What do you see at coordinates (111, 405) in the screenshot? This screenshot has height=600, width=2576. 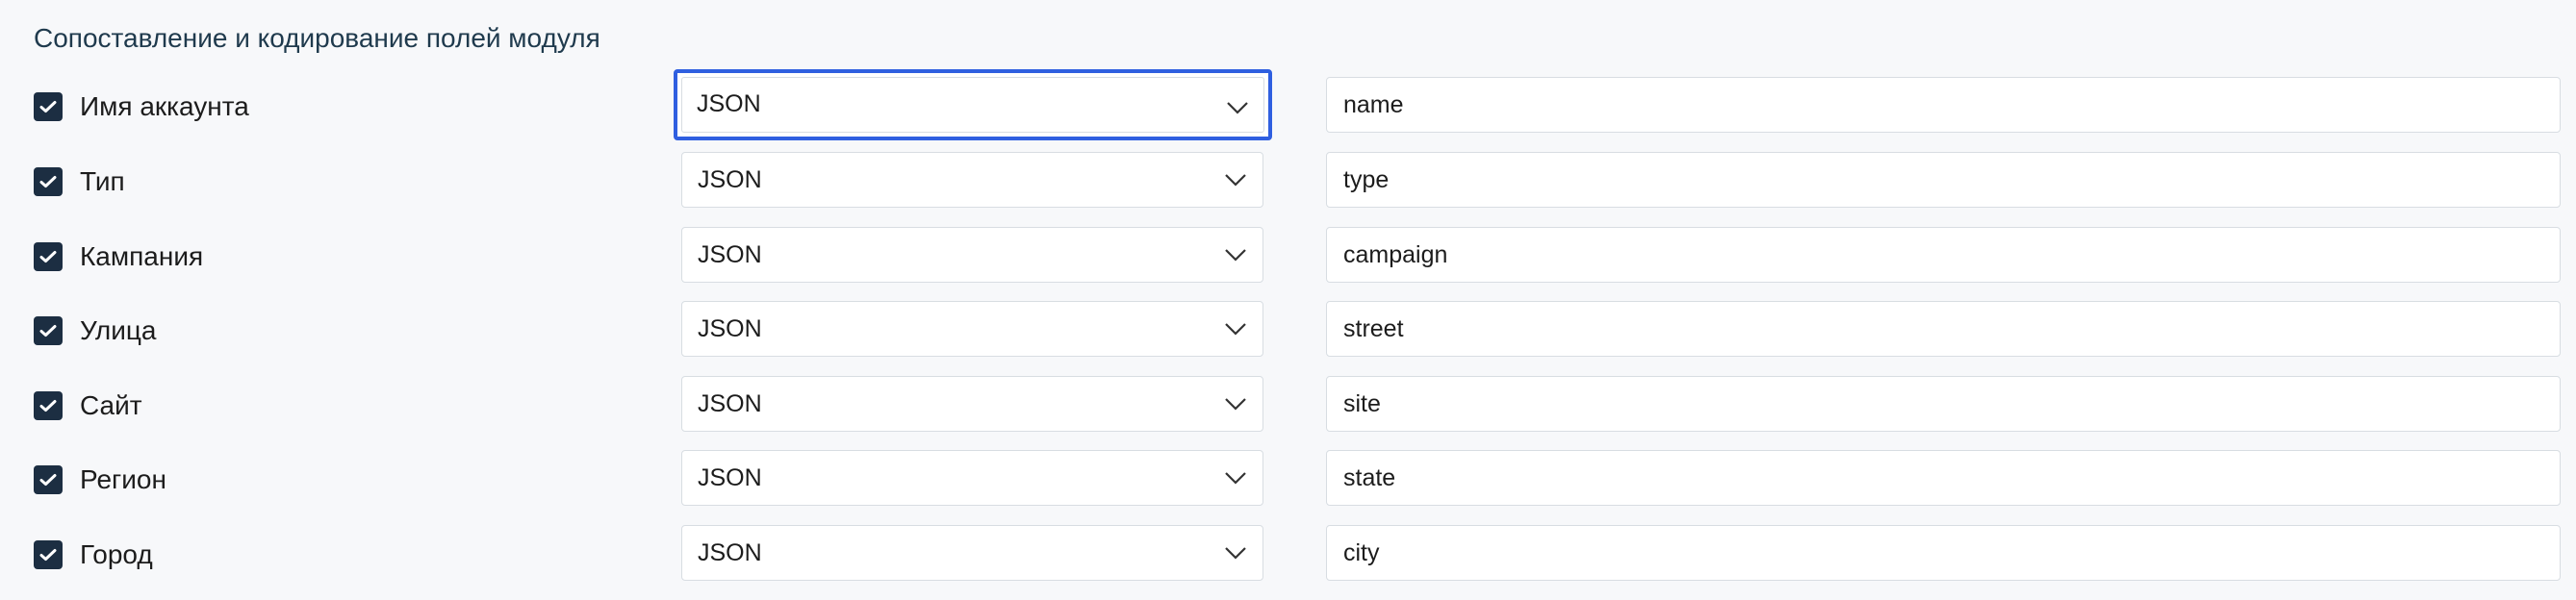 I see `field-label: Сайт` at bounding box center [111, 405].